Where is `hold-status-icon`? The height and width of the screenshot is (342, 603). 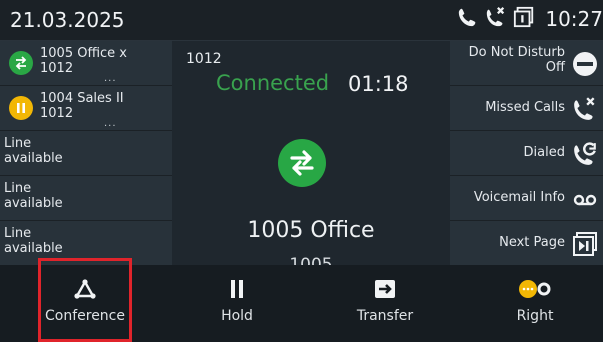 hold-status-icon is located at coordinates (21, 108).